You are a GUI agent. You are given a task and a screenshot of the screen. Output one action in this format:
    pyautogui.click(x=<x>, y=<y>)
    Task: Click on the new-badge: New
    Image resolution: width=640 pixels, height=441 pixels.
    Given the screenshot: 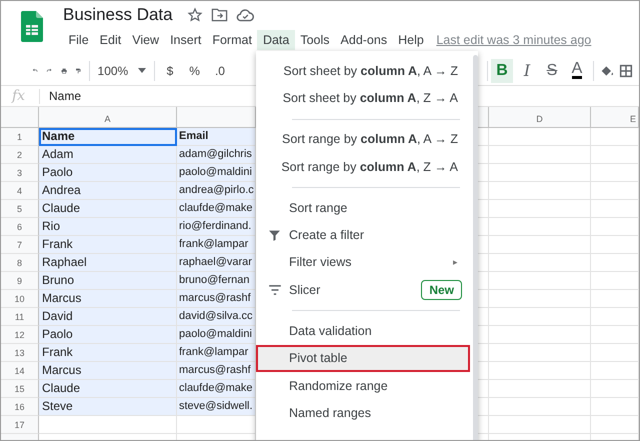 What is the action you would take?
    pyautogui.click(x=441, y=290)
    